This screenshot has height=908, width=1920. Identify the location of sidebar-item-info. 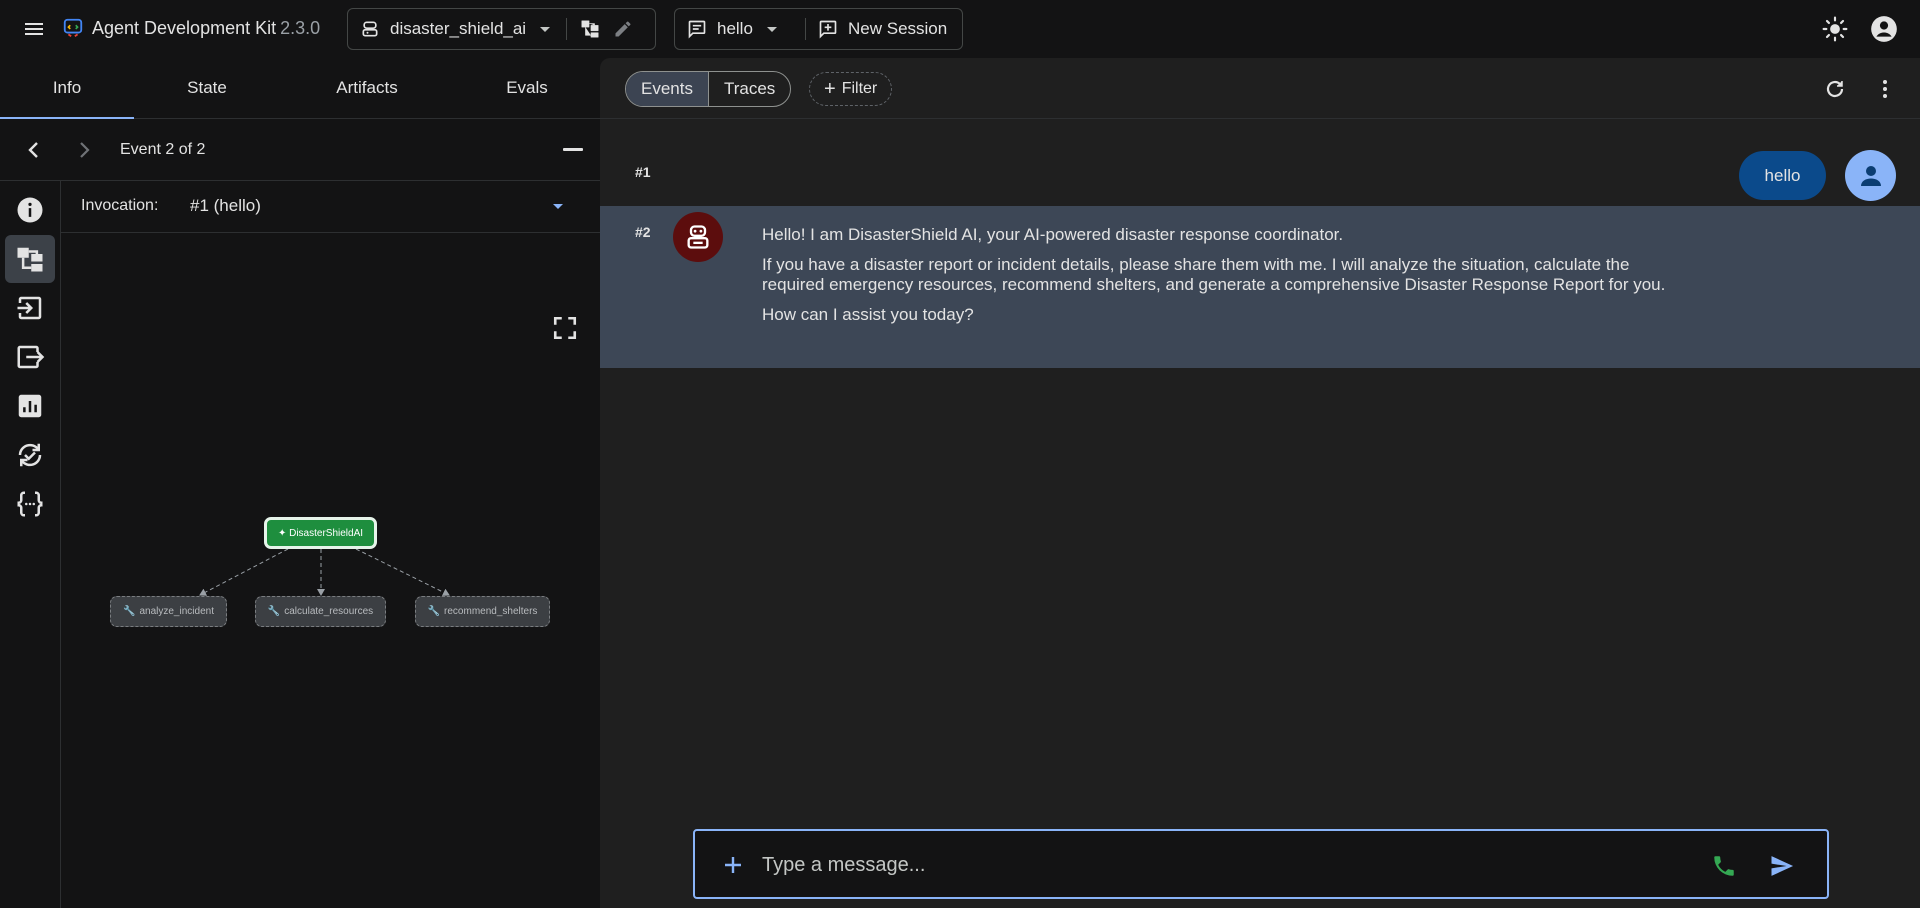
(30, 210).